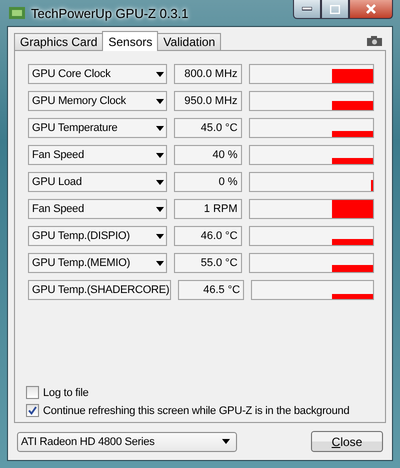 The width and height of the screenshot is (400, 468). What do you see at coordinates (98, 101) in the screenshot?
I see `sensor-dropdown: GPU Memory Clock` at bounding box center [98, 101].